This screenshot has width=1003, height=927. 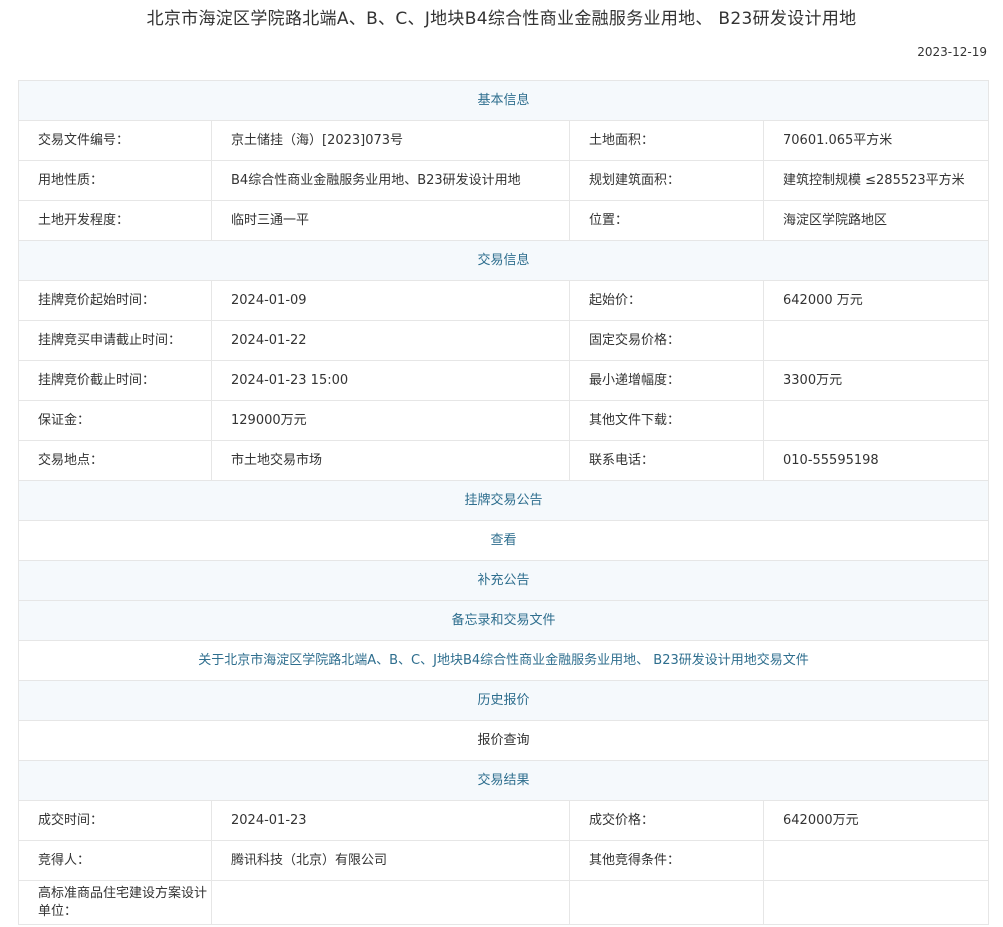 I want to click on table-row: 高标准商品住宅建设方案设计单位：, so click(x=504, y=902).